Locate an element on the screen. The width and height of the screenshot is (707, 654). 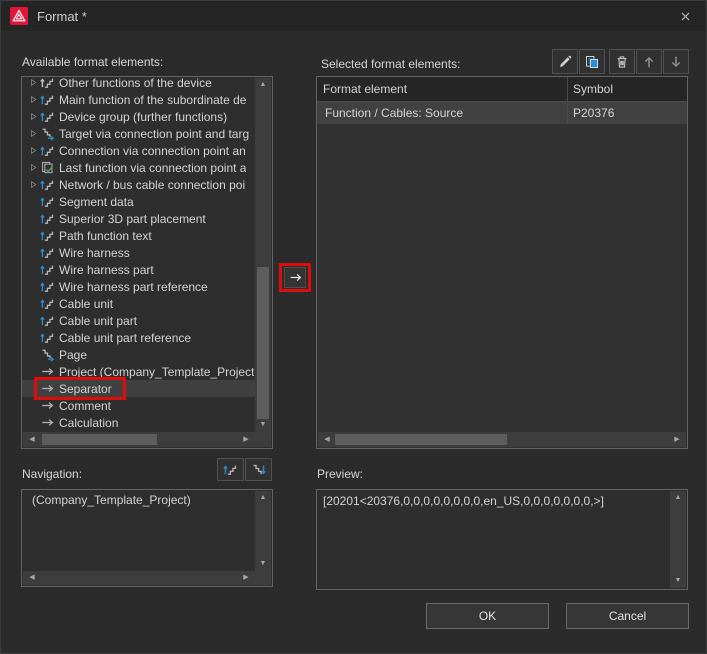
list-item: Path function text is located at coordinates (139, 235).